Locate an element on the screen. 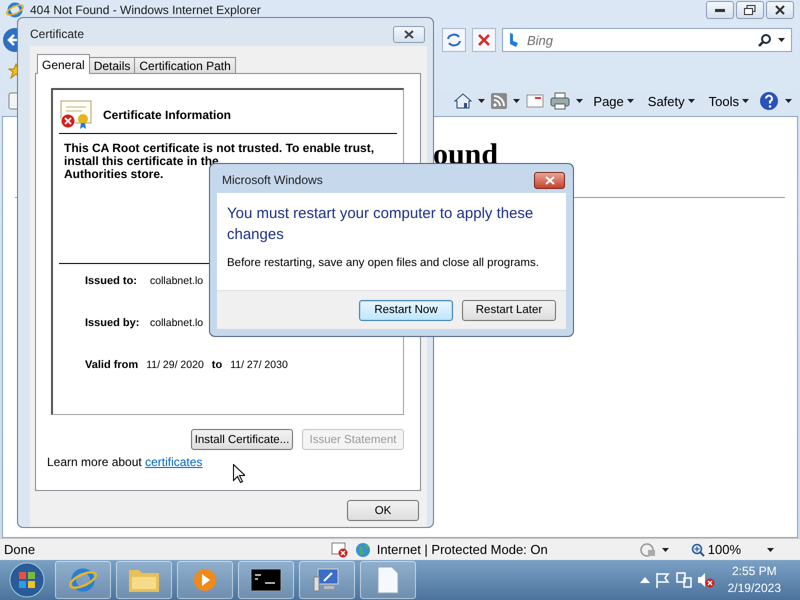 The height and width of the screenshot is (600, 800). window-title: 404 Not Found - Windows Internet Explorer is located at coordinates (146, 10).